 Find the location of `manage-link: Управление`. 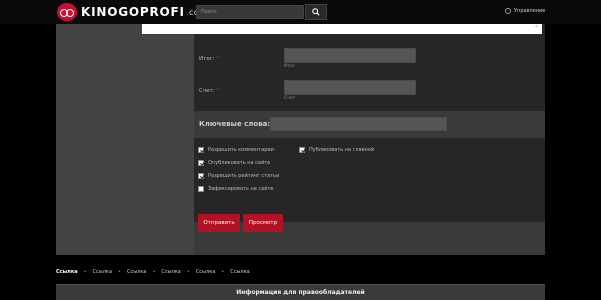

manage-link: Управление is located at coordinates (525, 11).